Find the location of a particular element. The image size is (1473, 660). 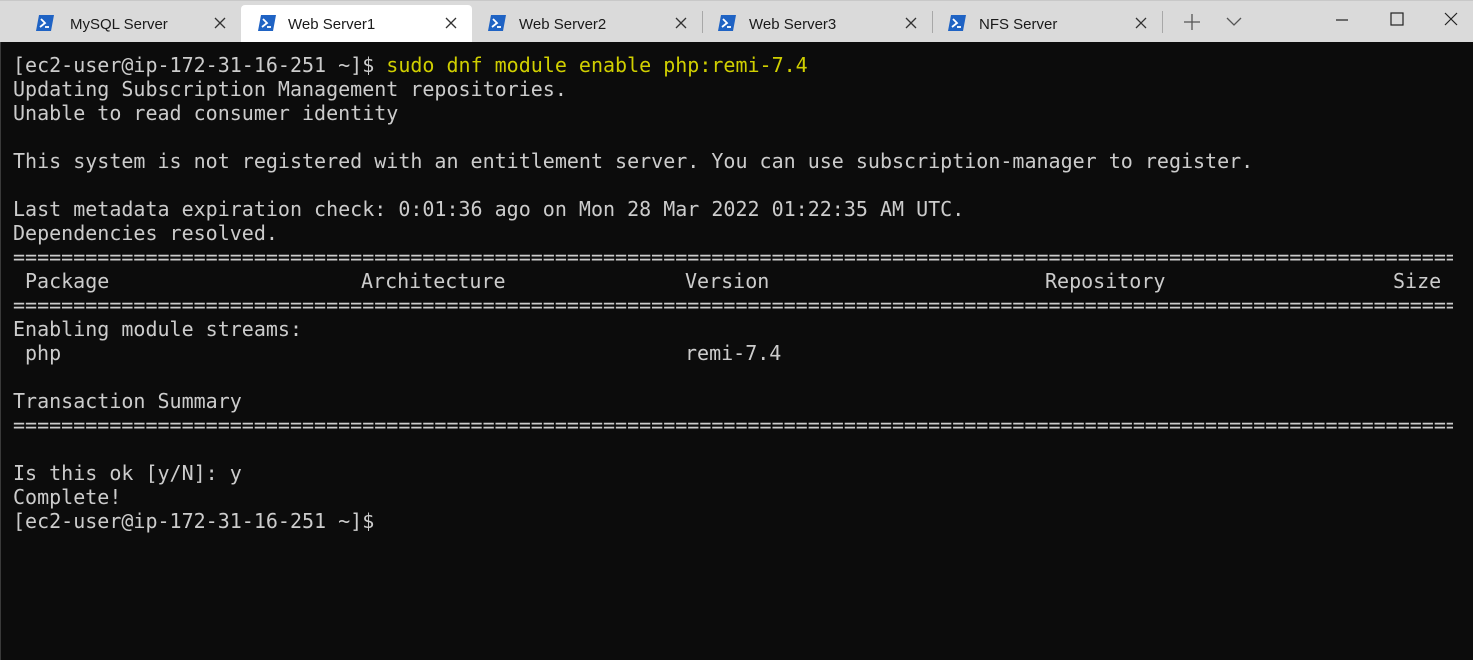

column-header-repository: Repository is located at coordinates (1105, 281).